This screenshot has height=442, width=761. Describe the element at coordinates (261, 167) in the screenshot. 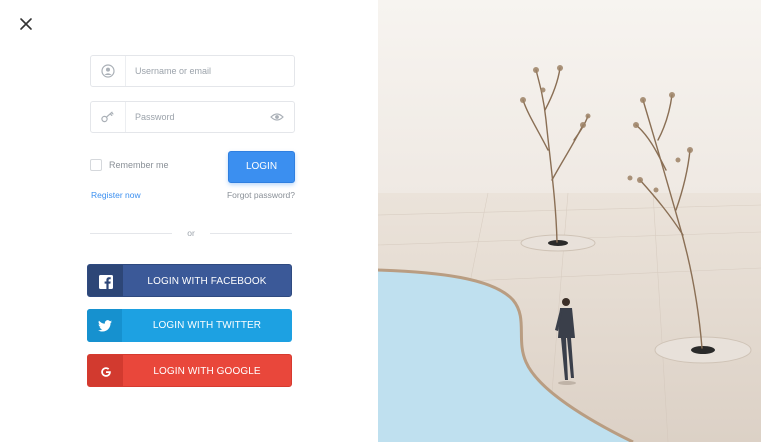

I see `login-button: LOGIN` at that location.